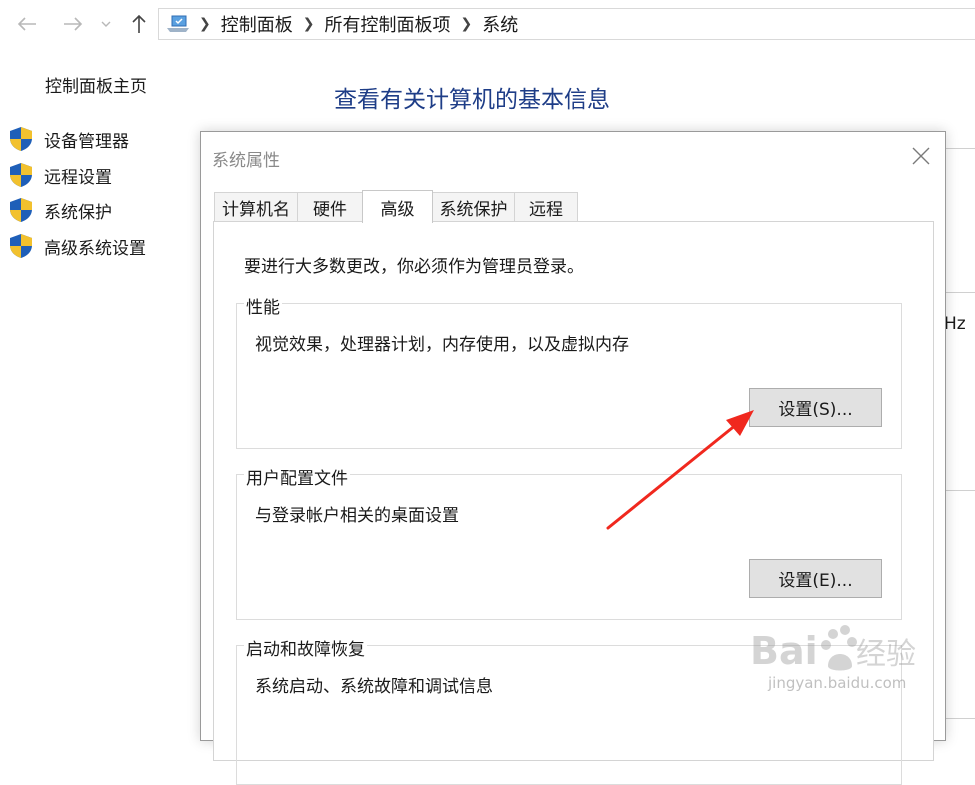 The width and height of the screenshot is (975, 785). Describe the element at coordinates (837, 683) in the screenshot. I see `watermark-url: jingyan.baidu.com` at that location.